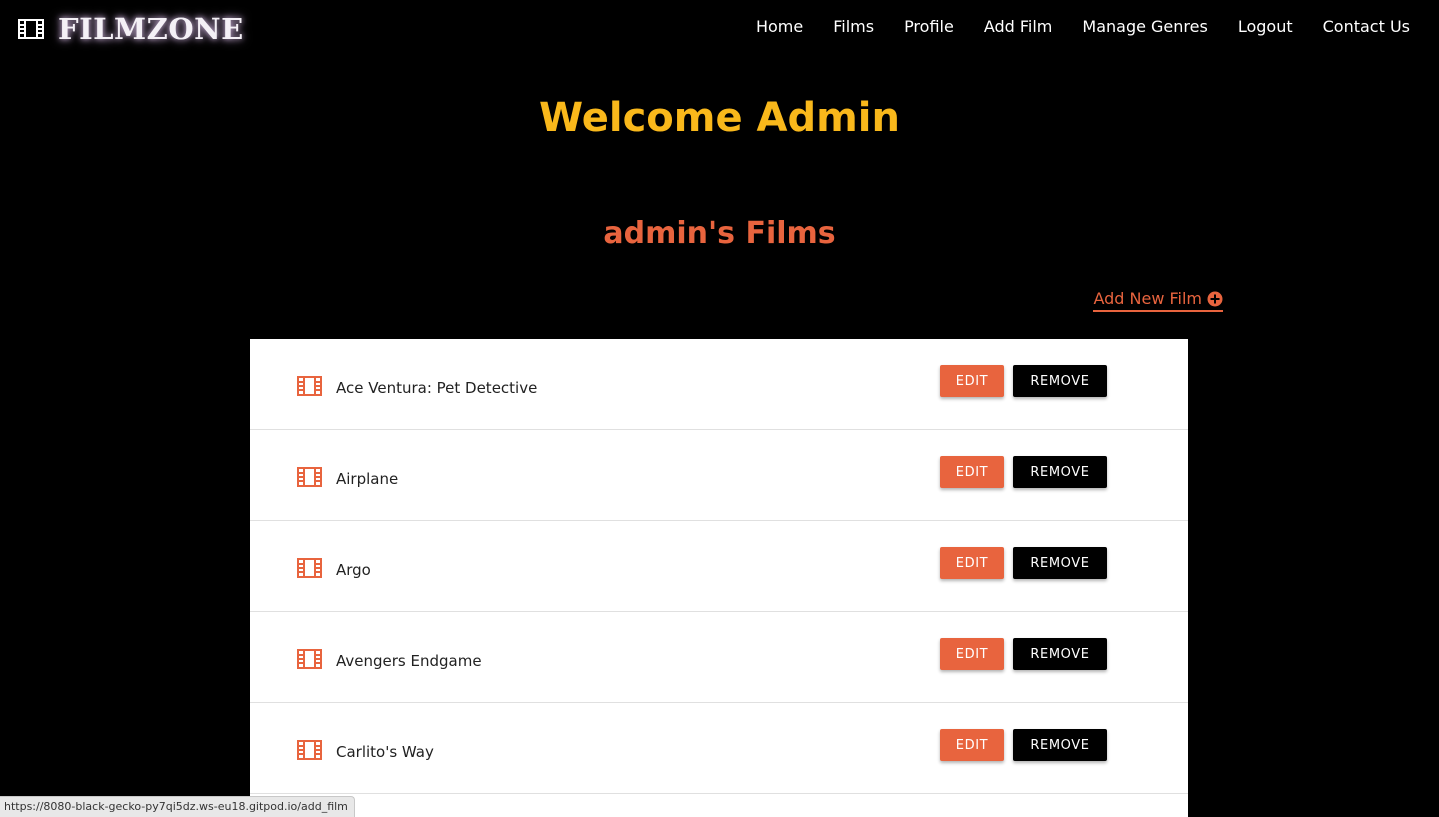 Image resolution: width=1439 pixels, height=817 pixels. What do you see at coordinates (1215, 299) in the screenshot?
I see `plus-circle-icon` at bounding box center [1215, 299].